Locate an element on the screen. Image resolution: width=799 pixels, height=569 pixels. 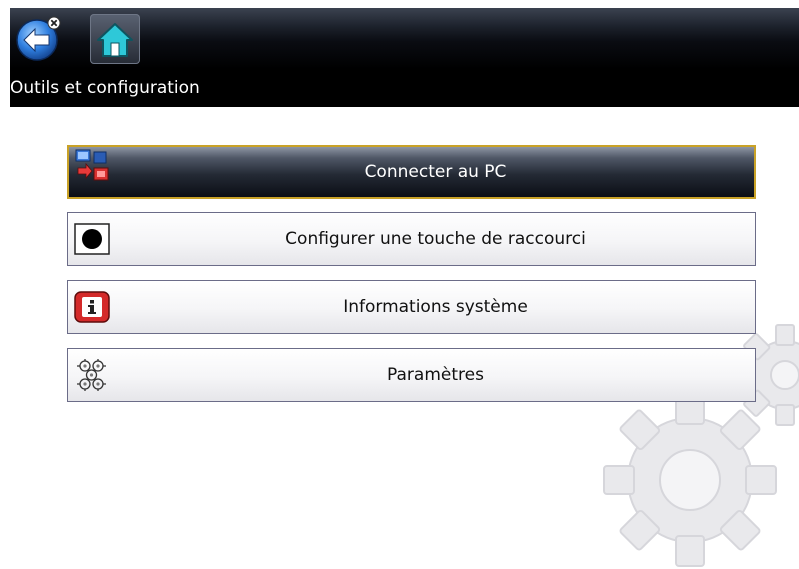
back-arrow-icon is located at coordinates (38, 38).